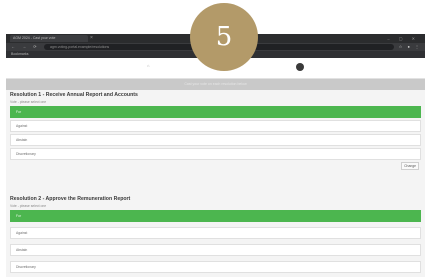  I want to click on avatar, so click(300, 67).